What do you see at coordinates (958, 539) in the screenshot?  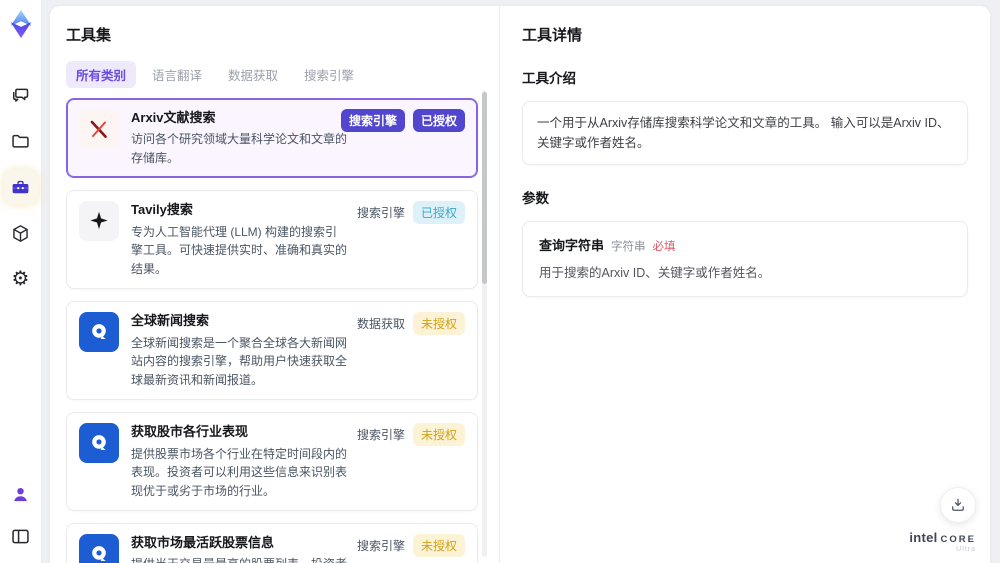 I see `core-brand-text: CORE` at bounding box center [958, 539].